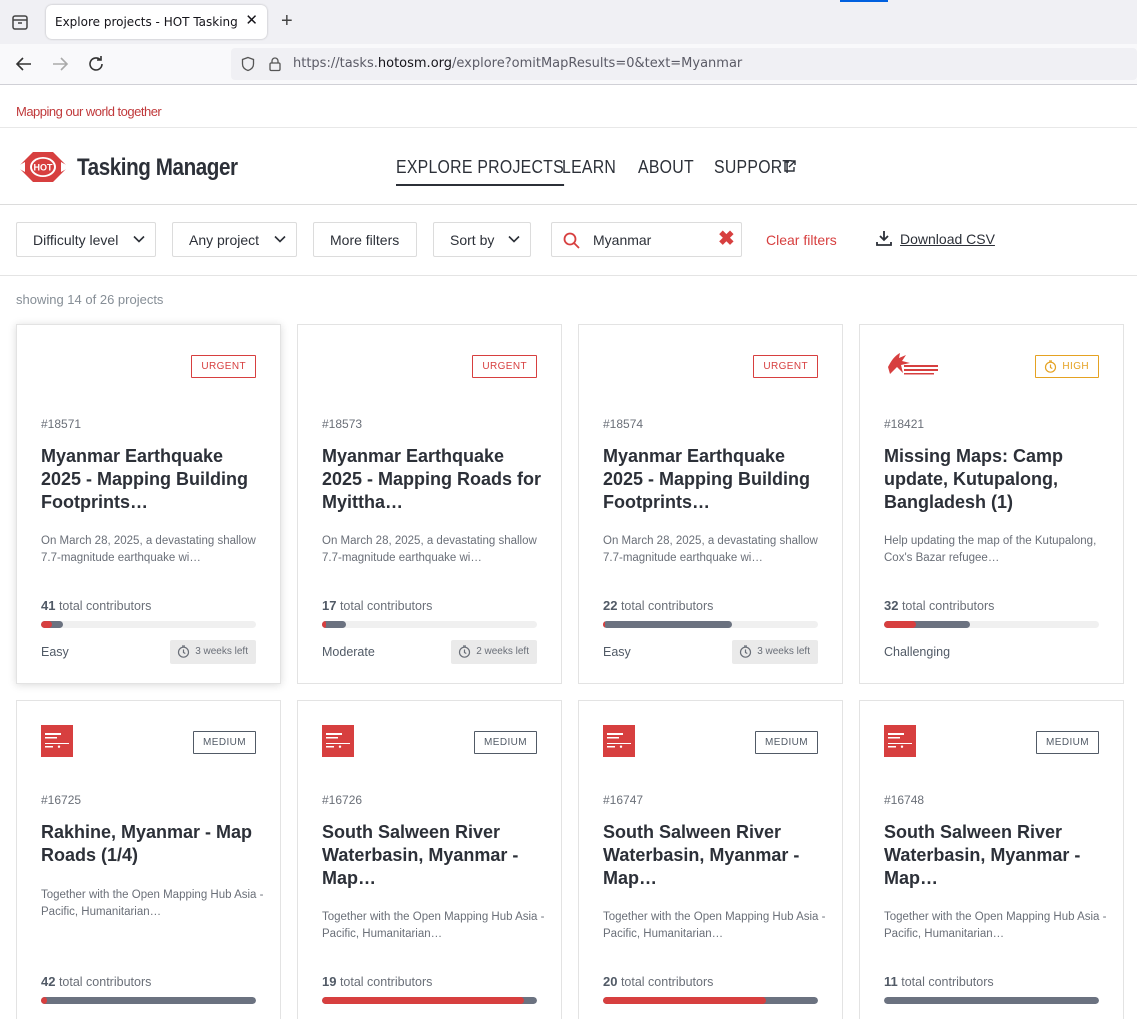 This screenshot has width=1137, height=1019. Describe the element at coordinates (623, 424) in the screenshot. I see `project-id: #18574` at that location.